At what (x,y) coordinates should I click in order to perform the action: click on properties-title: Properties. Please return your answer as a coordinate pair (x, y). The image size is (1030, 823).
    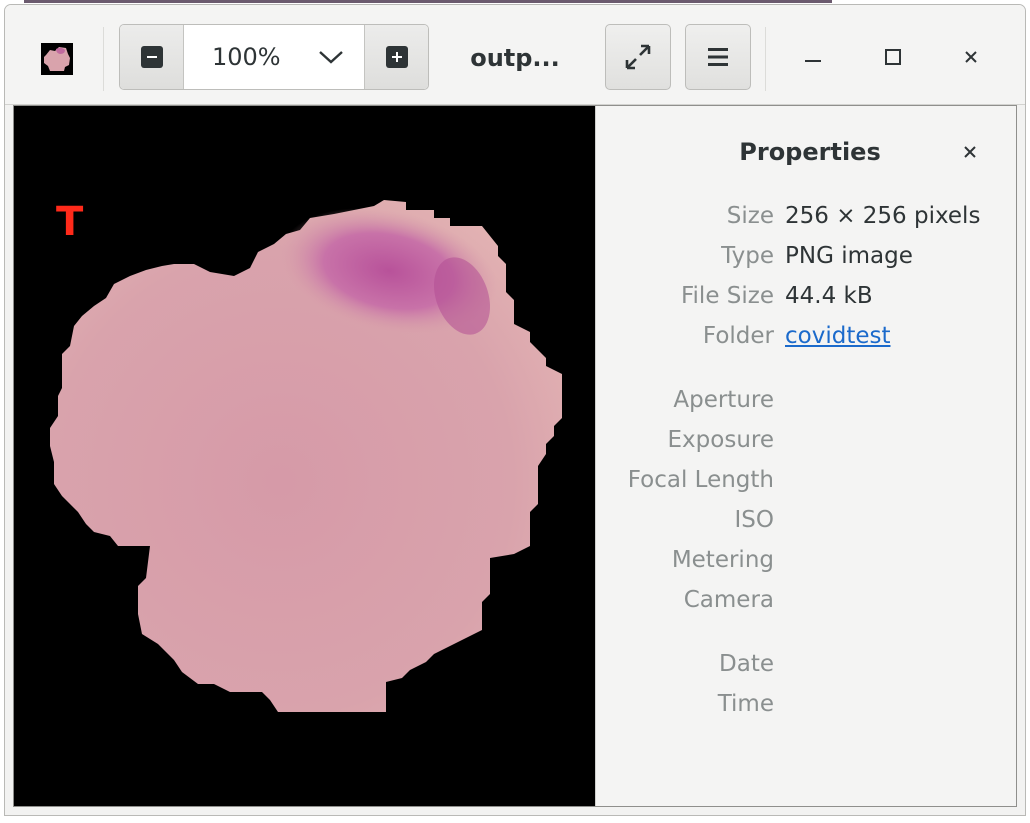
    Looking at the image, I should click on (810, 152).